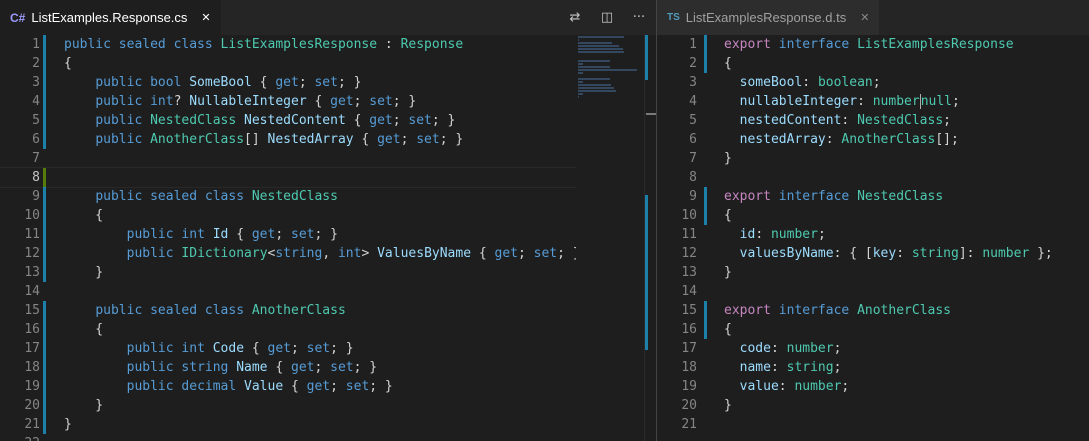 The height and width of the screenshot is (441, 1089). I want to click on line-number: 18, so click(32, 367).